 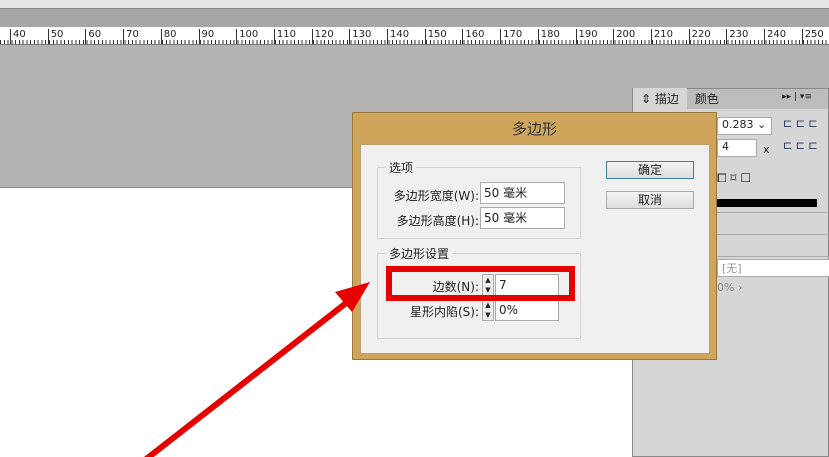 I want to click on arrow-shaft, so click(x=247, y=377).